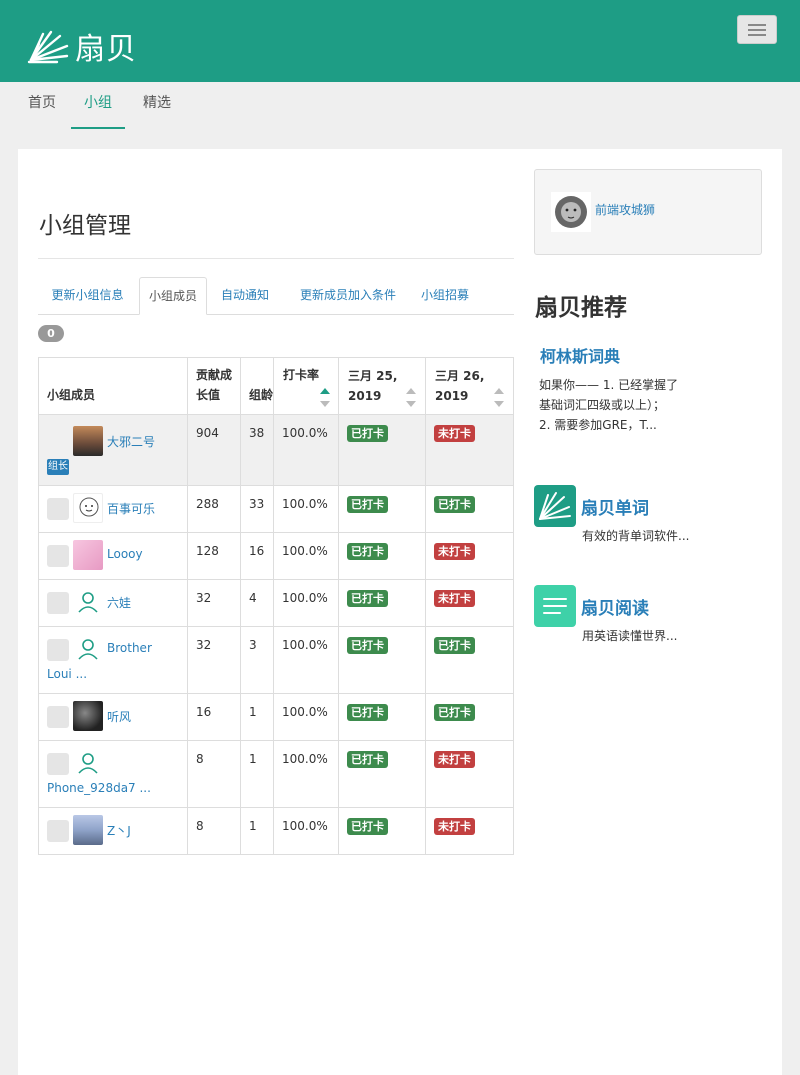  Describe the element at coordinates (555, 506) in the screenshot. I see `shanbay-words-icon` at that location.